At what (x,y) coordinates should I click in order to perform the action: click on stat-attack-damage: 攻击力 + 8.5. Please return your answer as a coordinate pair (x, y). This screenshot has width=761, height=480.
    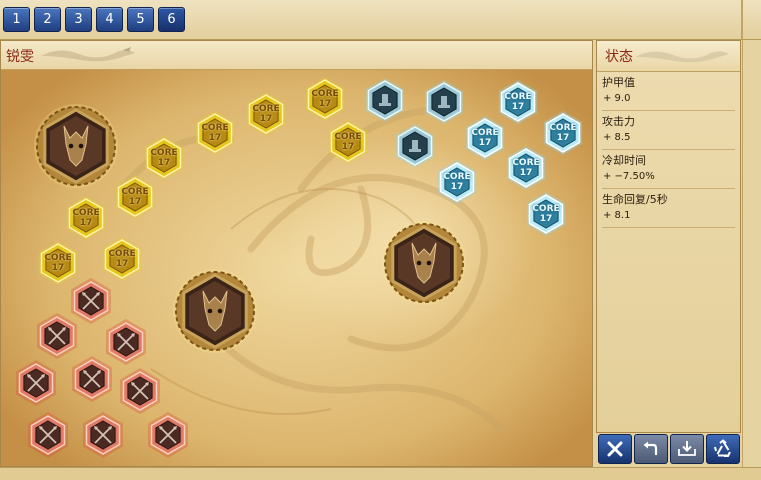
    Looking at the image, I should click on (668, 130).